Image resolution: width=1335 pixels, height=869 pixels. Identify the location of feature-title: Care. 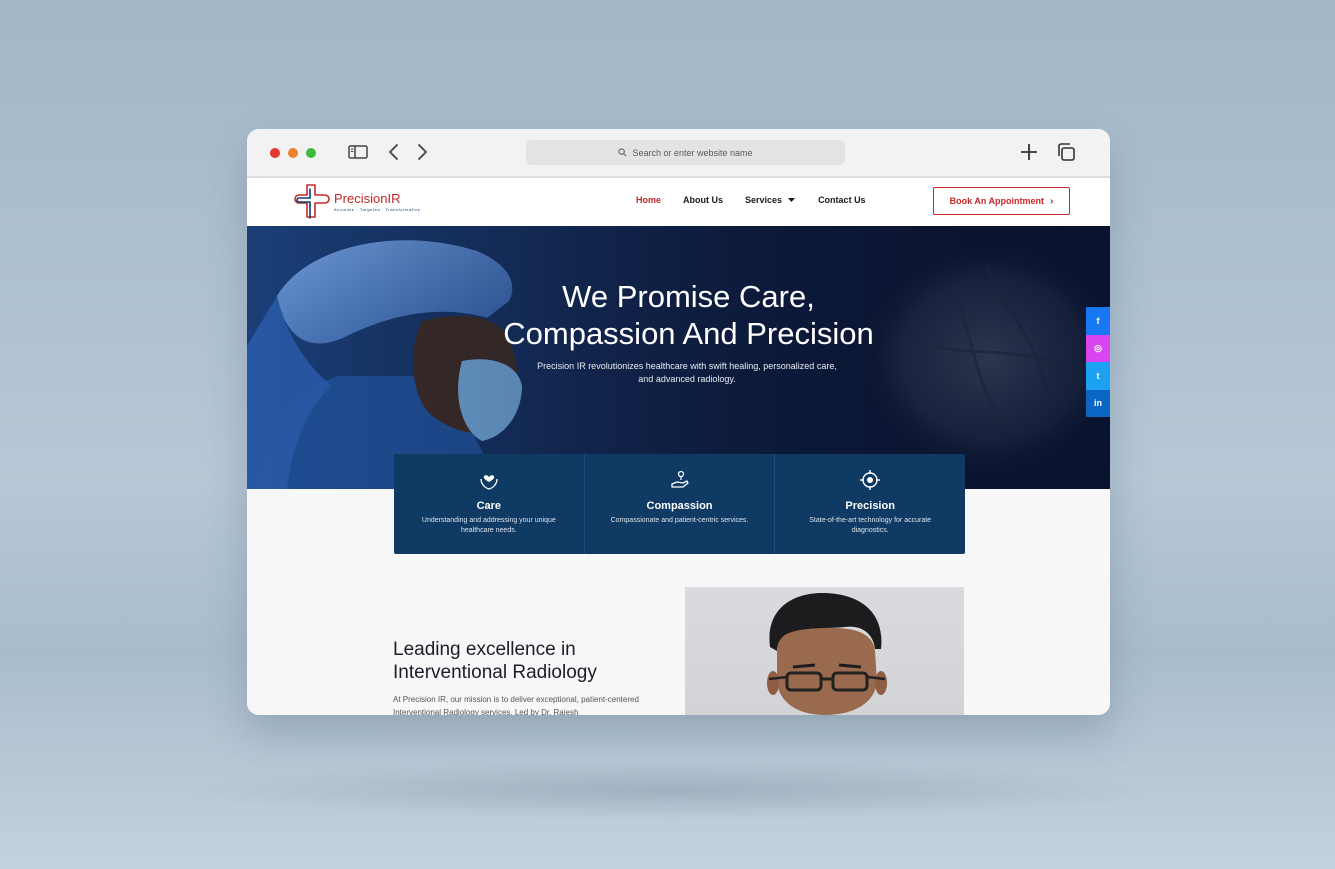
(489, 506).